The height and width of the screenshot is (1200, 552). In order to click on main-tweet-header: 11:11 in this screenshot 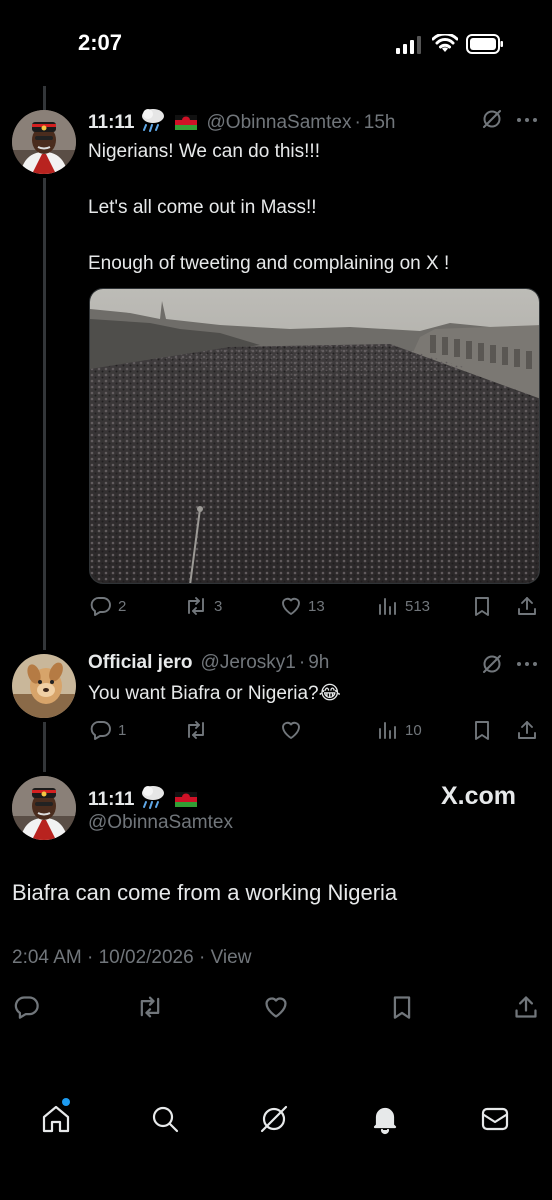, I will do `click(142, 799)`.